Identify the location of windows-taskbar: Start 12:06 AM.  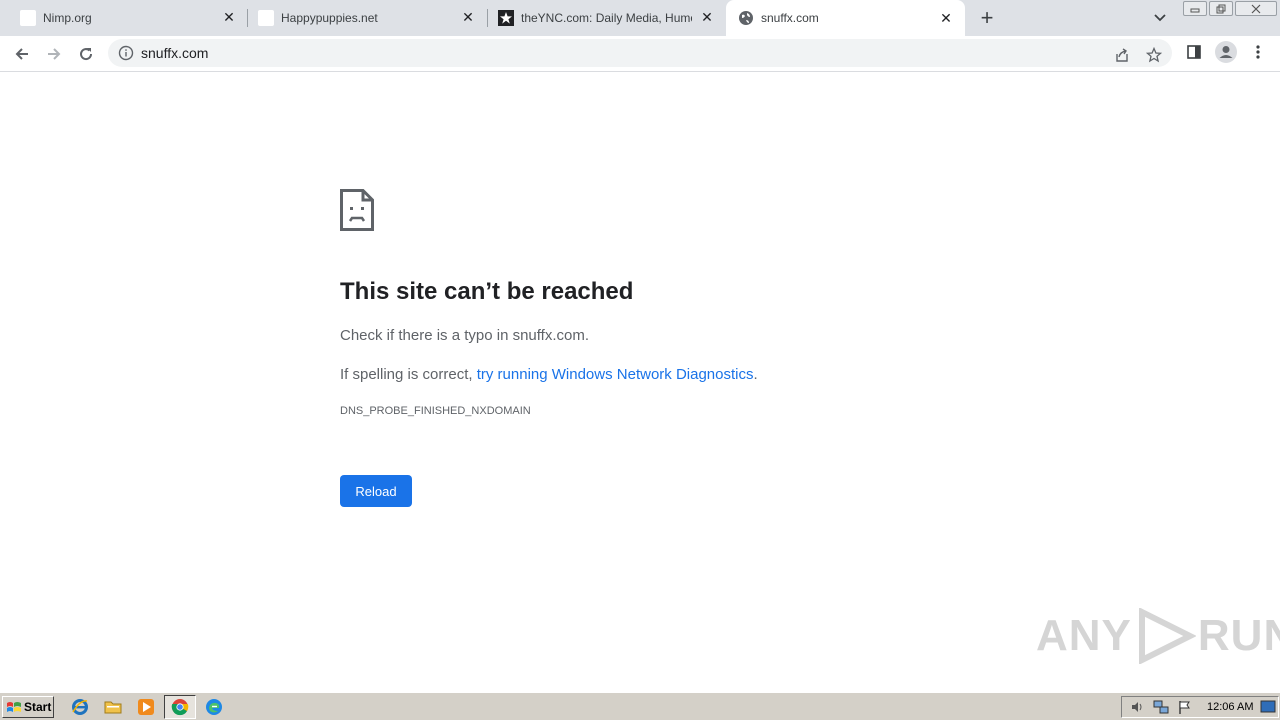
(640, 706).